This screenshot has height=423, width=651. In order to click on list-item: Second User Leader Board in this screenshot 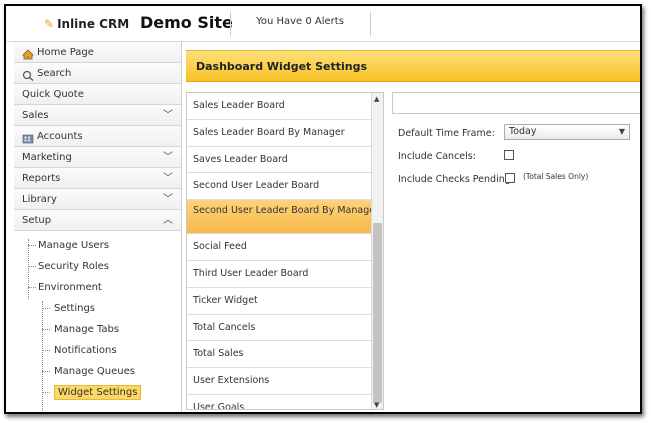, I will do `click(285, 187)`.